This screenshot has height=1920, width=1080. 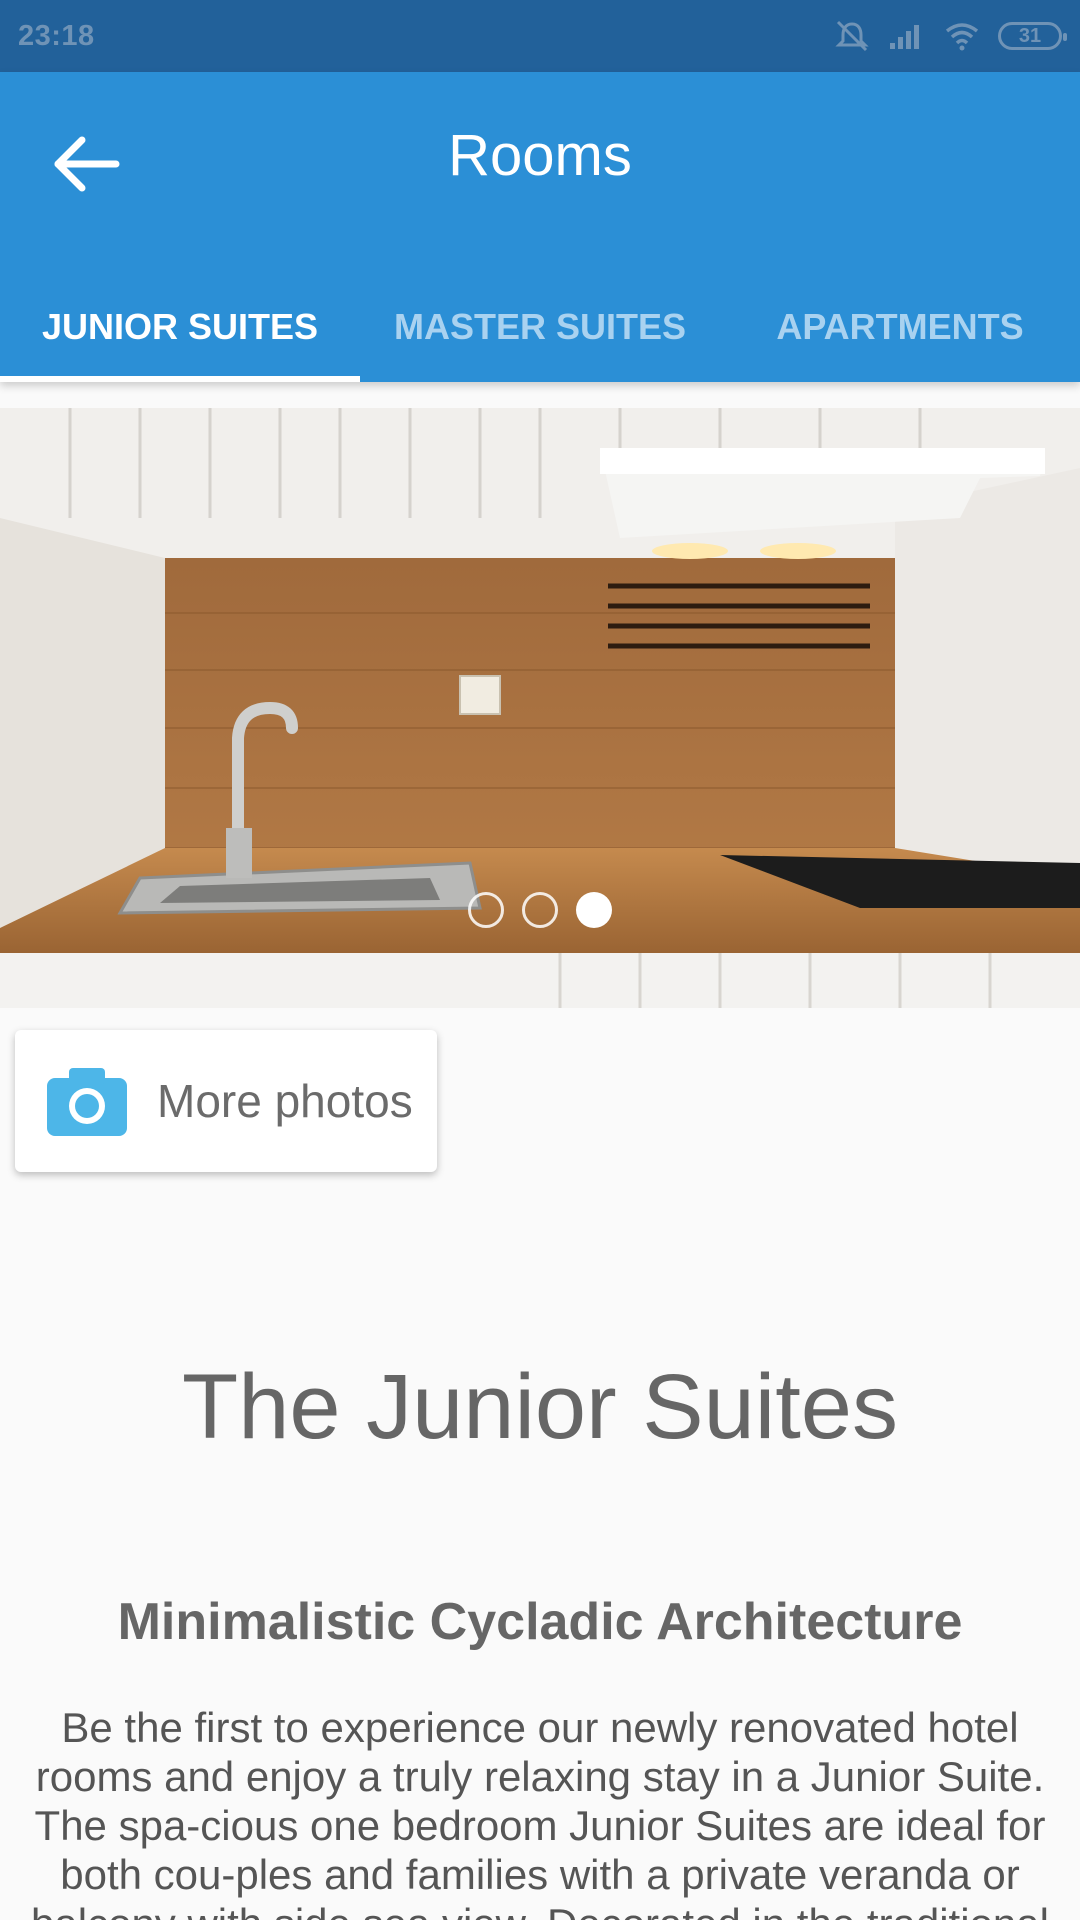 I want to click on room-subtitle: Minimalistic Cycladic Architecture, so click(x=540, y=1622).